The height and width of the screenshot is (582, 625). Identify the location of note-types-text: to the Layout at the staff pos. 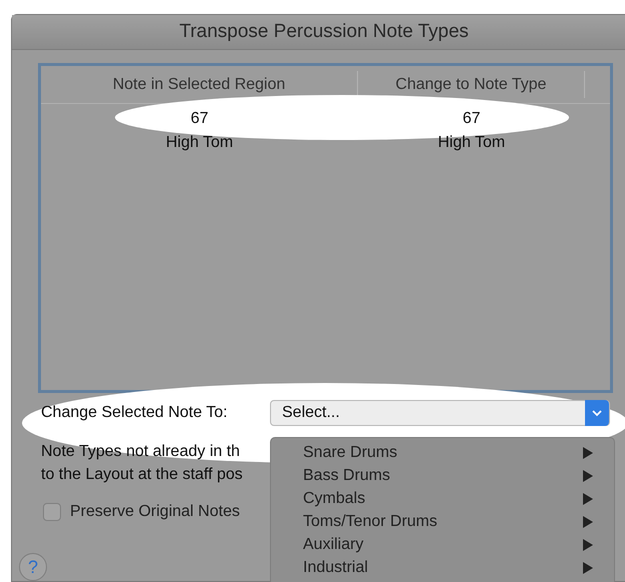
(142, 475).